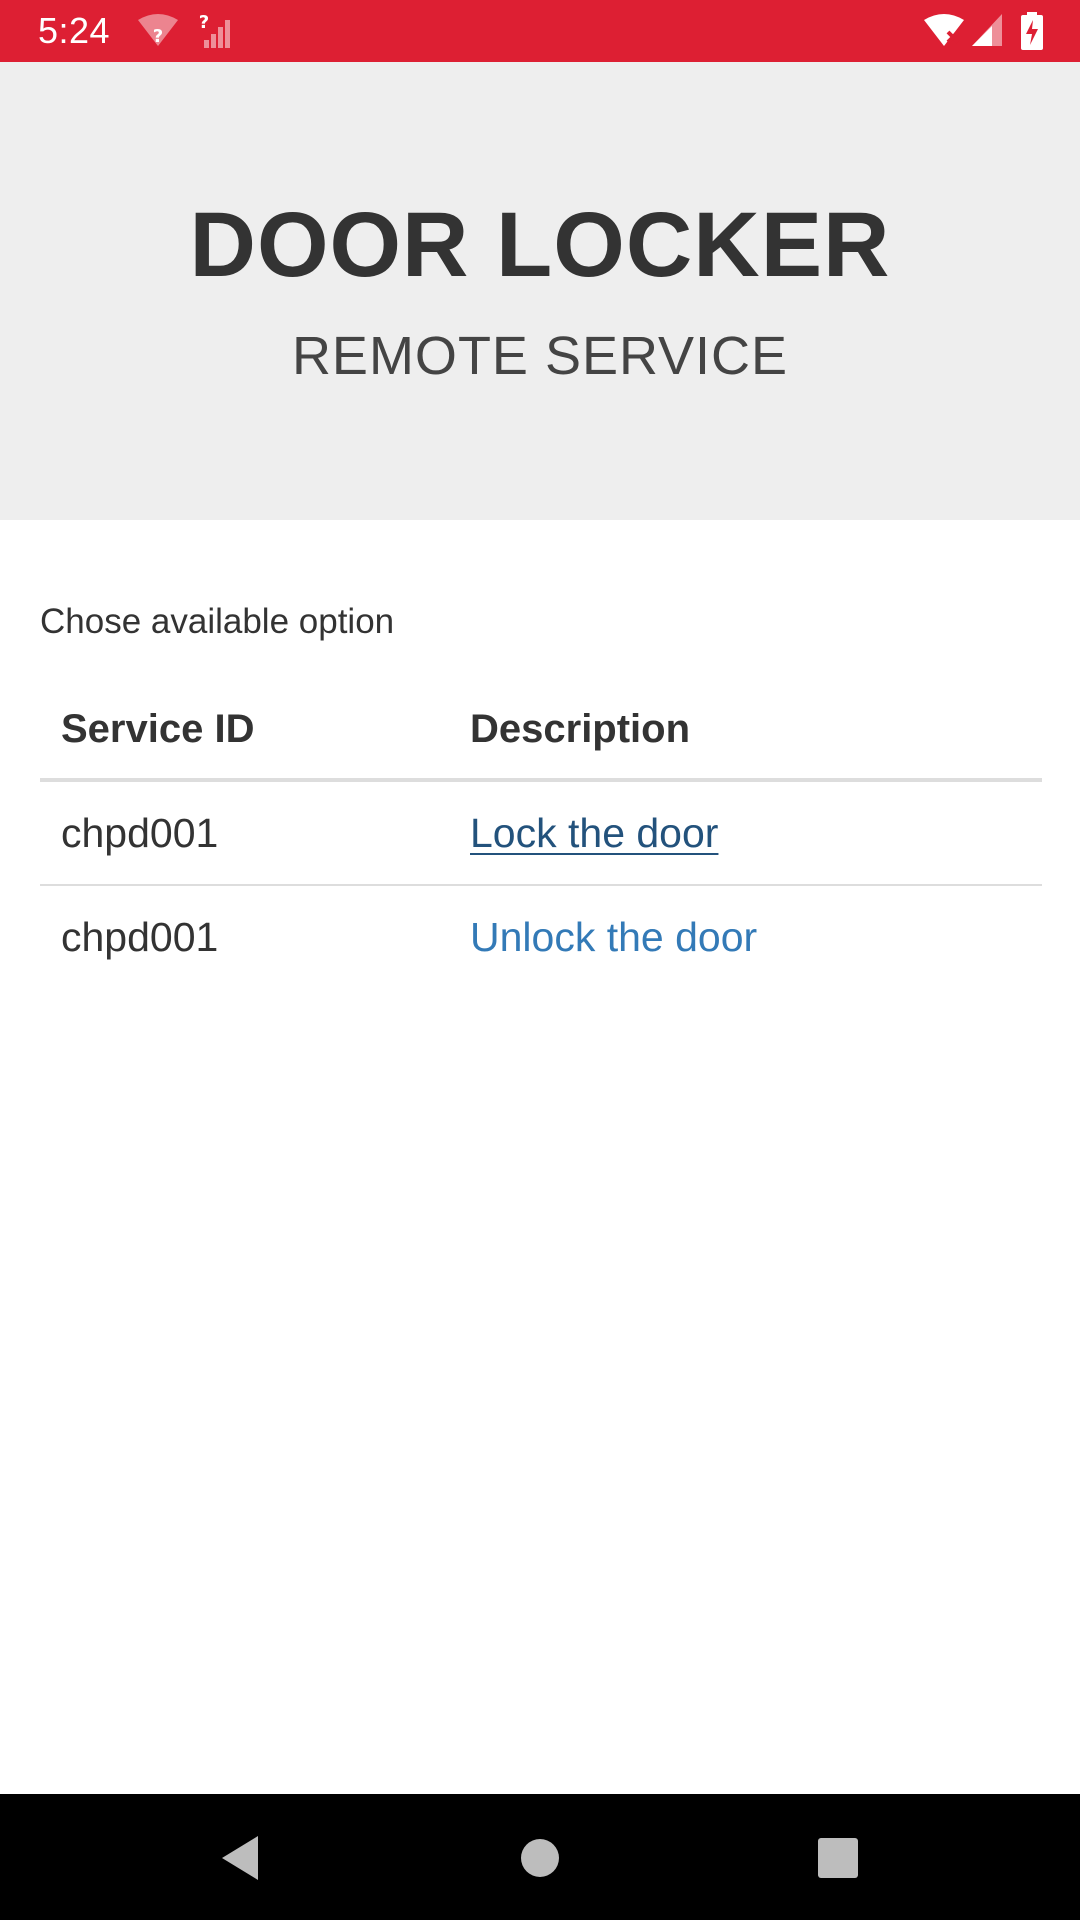 This screenshot has width=1080, height=1920. What do you see at coordinates (216, 31) in the screenshot?
I see `signal-question-icon: ?` at bounding box center [216, 31].